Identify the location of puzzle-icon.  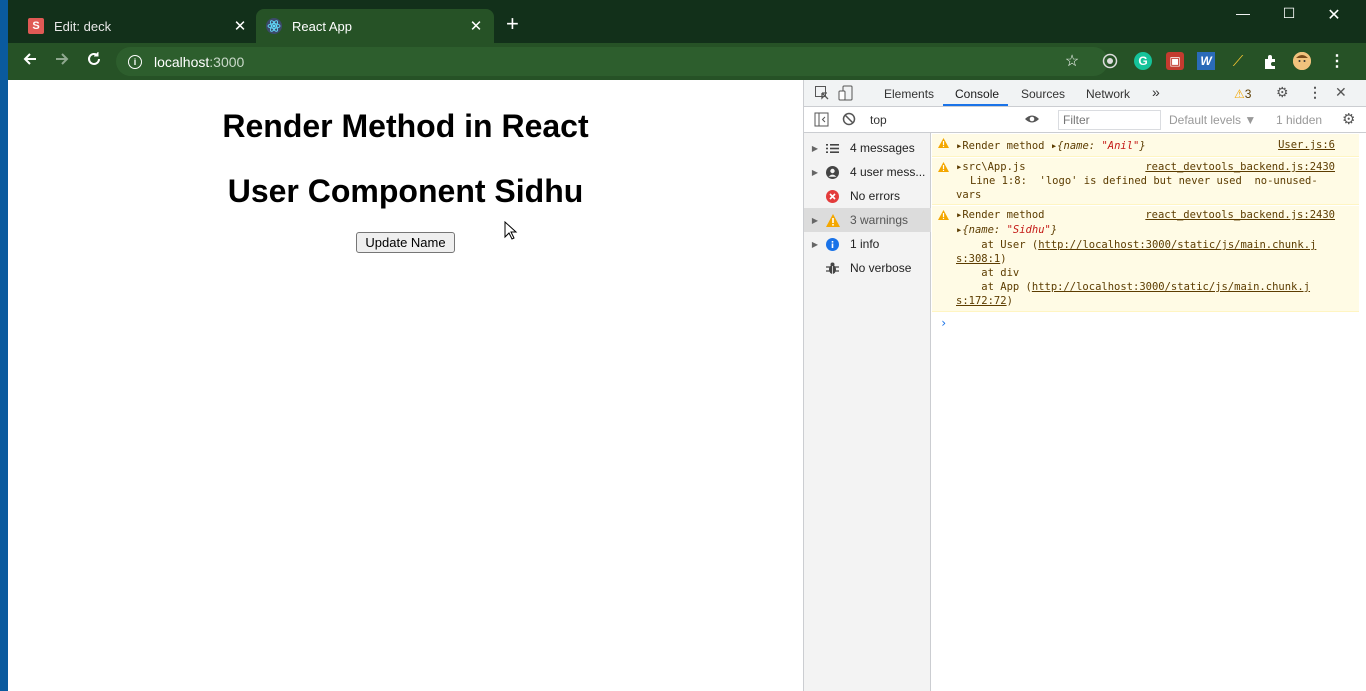
(1270, 61).